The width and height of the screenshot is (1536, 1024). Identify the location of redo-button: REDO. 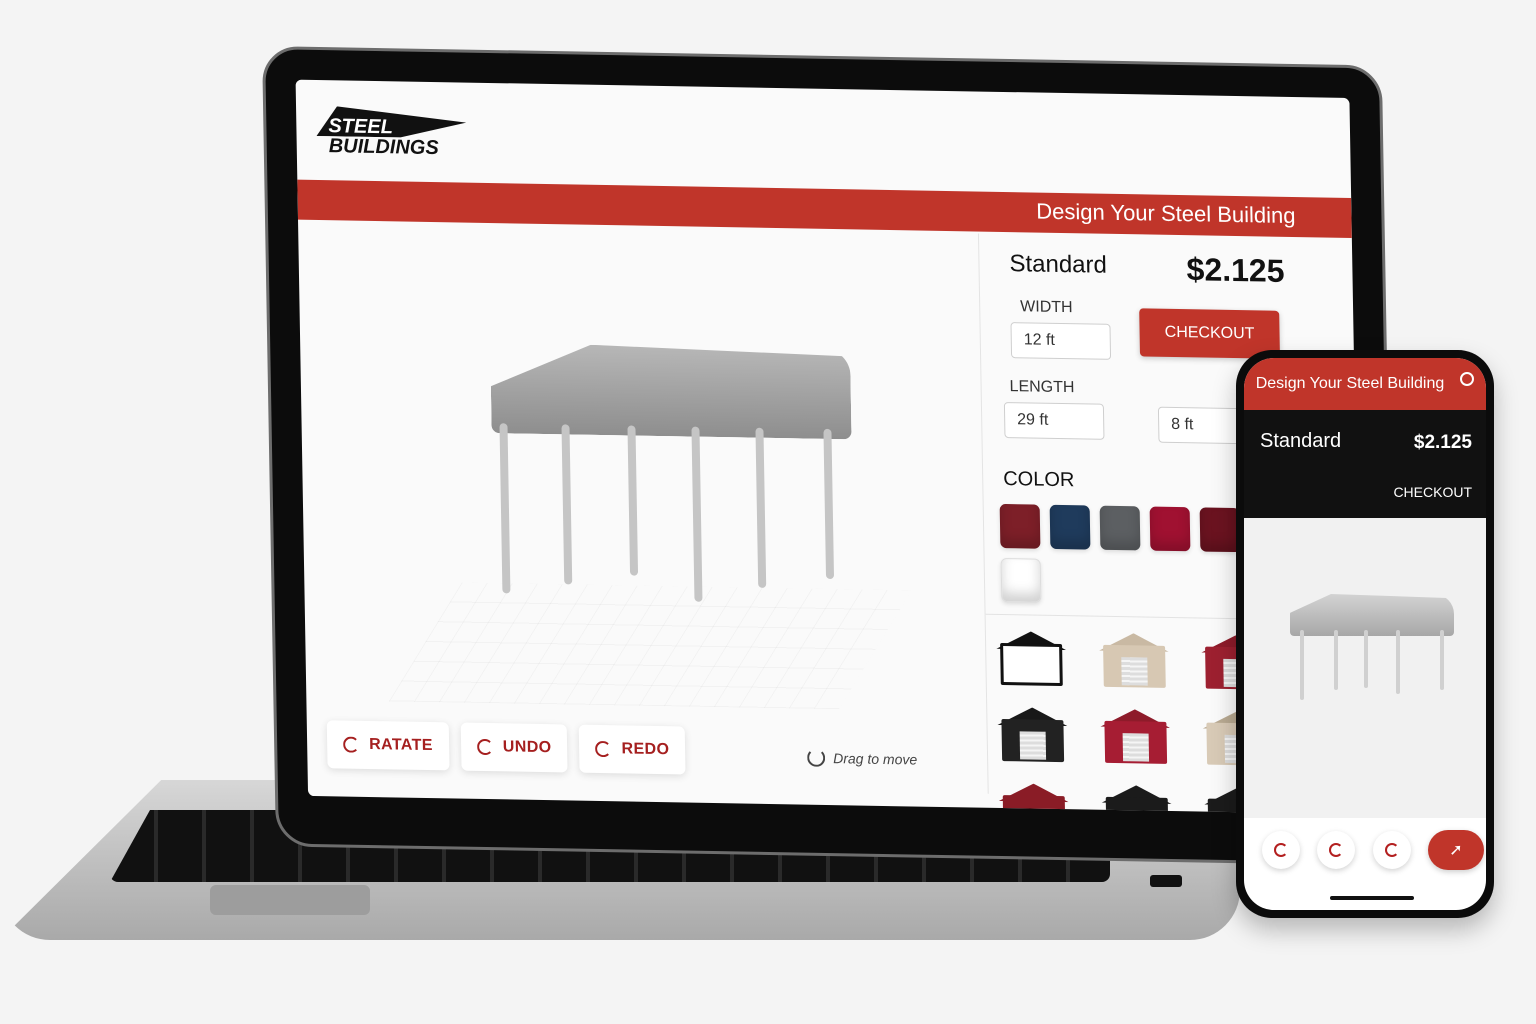
(632, 749).